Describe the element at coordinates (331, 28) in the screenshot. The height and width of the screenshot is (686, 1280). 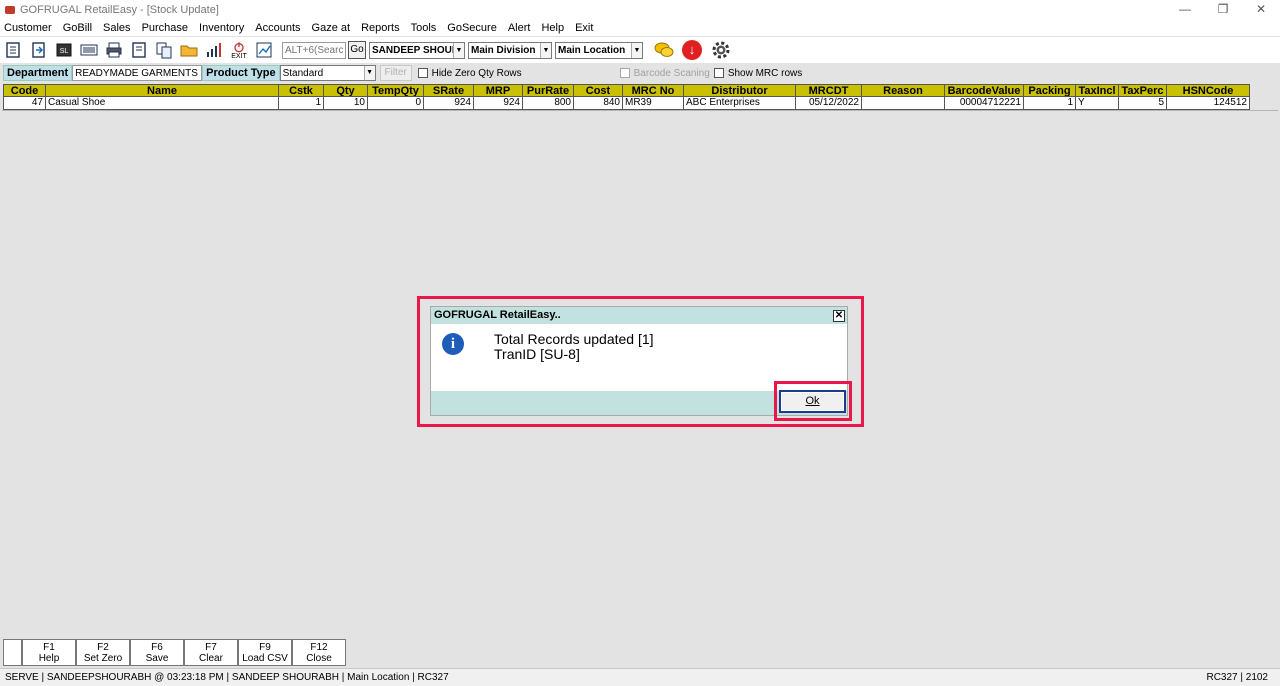
I see `menu-gaze-at: Gaze at` at that location.